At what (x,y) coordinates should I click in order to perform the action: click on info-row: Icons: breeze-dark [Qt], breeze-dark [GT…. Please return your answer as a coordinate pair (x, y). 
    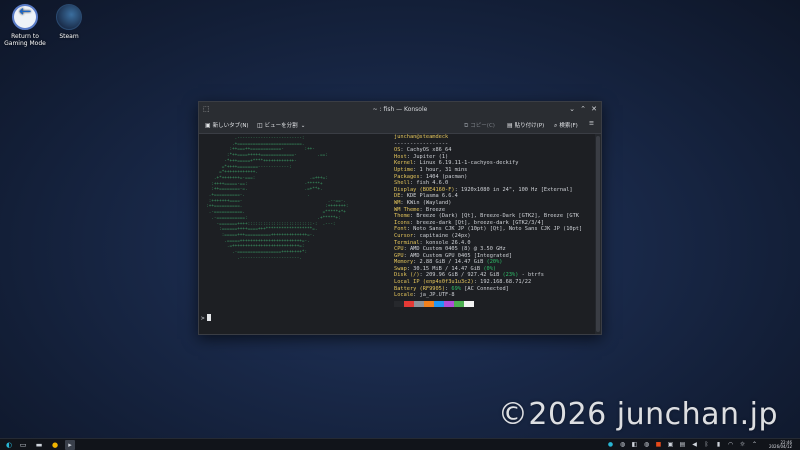
    Looking at the image, I should click on (469, 222).